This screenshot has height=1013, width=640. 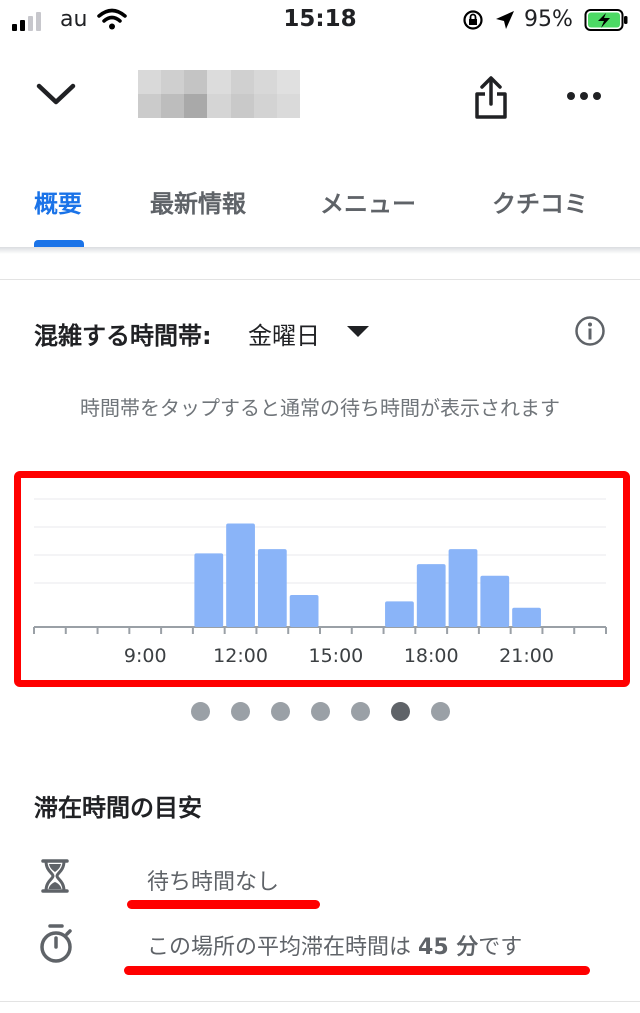 I want to click on stopwatch-icon, so click(x=56, y=943).